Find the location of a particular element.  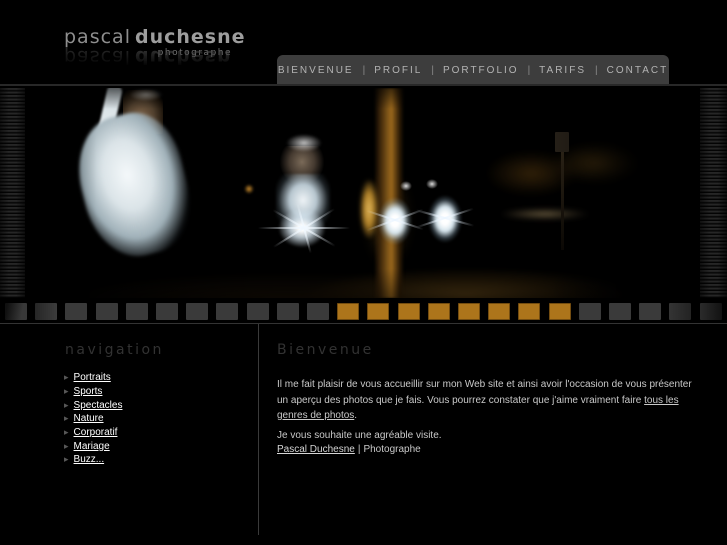

sidebar-row: ▸ Nature is located at coordinates (93, 419).